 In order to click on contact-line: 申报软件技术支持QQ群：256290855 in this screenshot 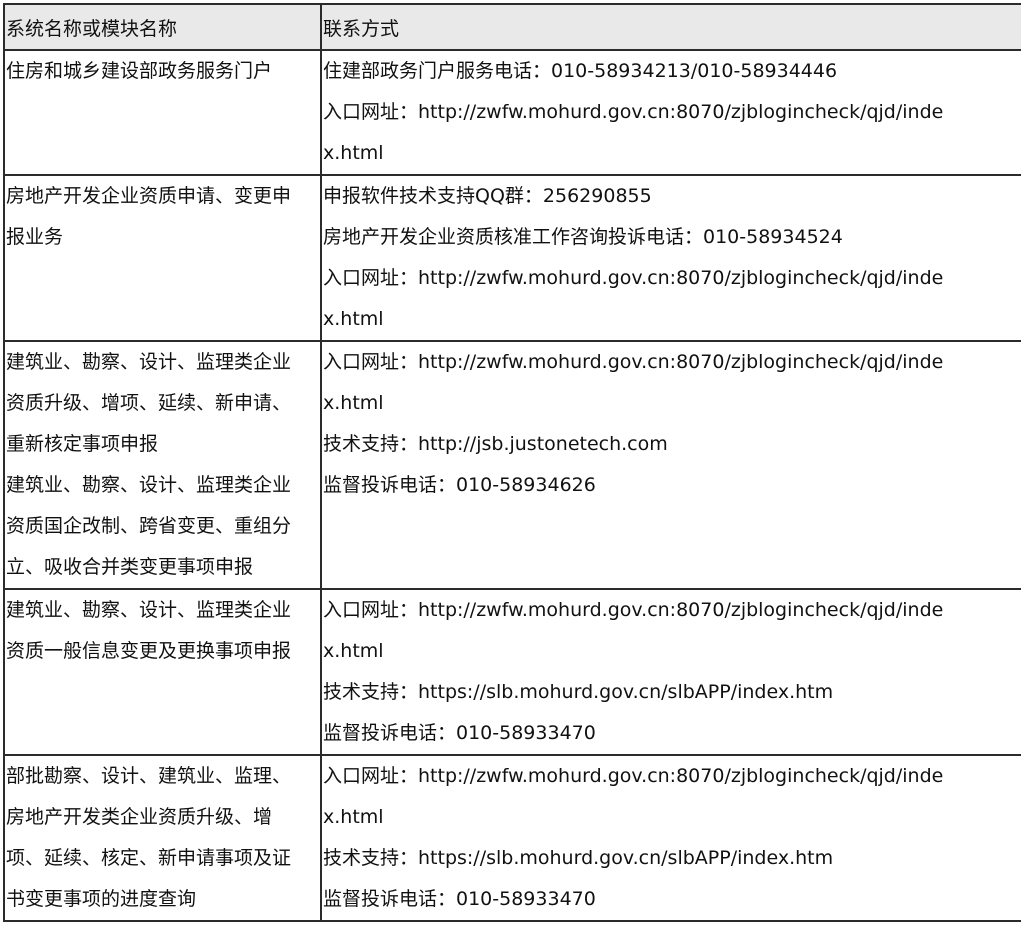, I will do `click(487, 196)`.